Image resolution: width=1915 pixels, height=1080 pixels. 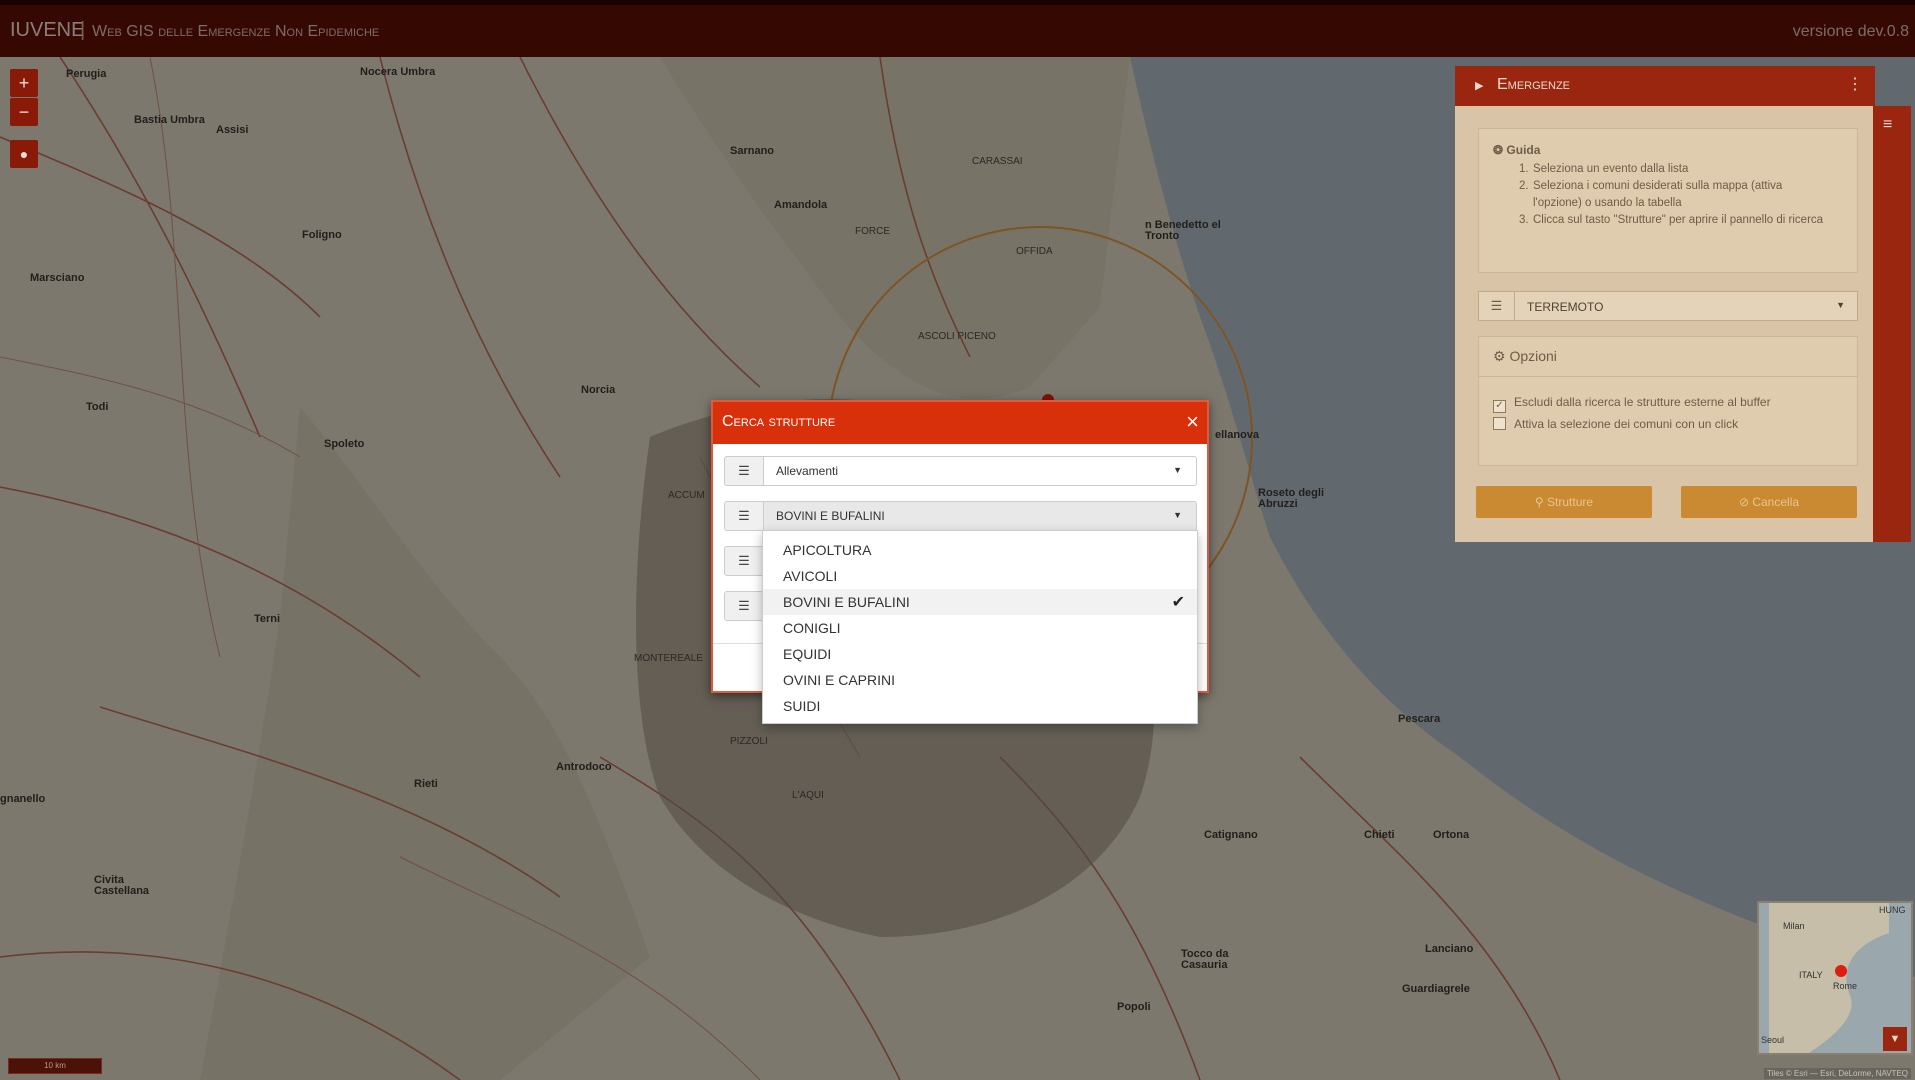 I want to click on minimap-label: ITALY, so click(x=1811, y=975).